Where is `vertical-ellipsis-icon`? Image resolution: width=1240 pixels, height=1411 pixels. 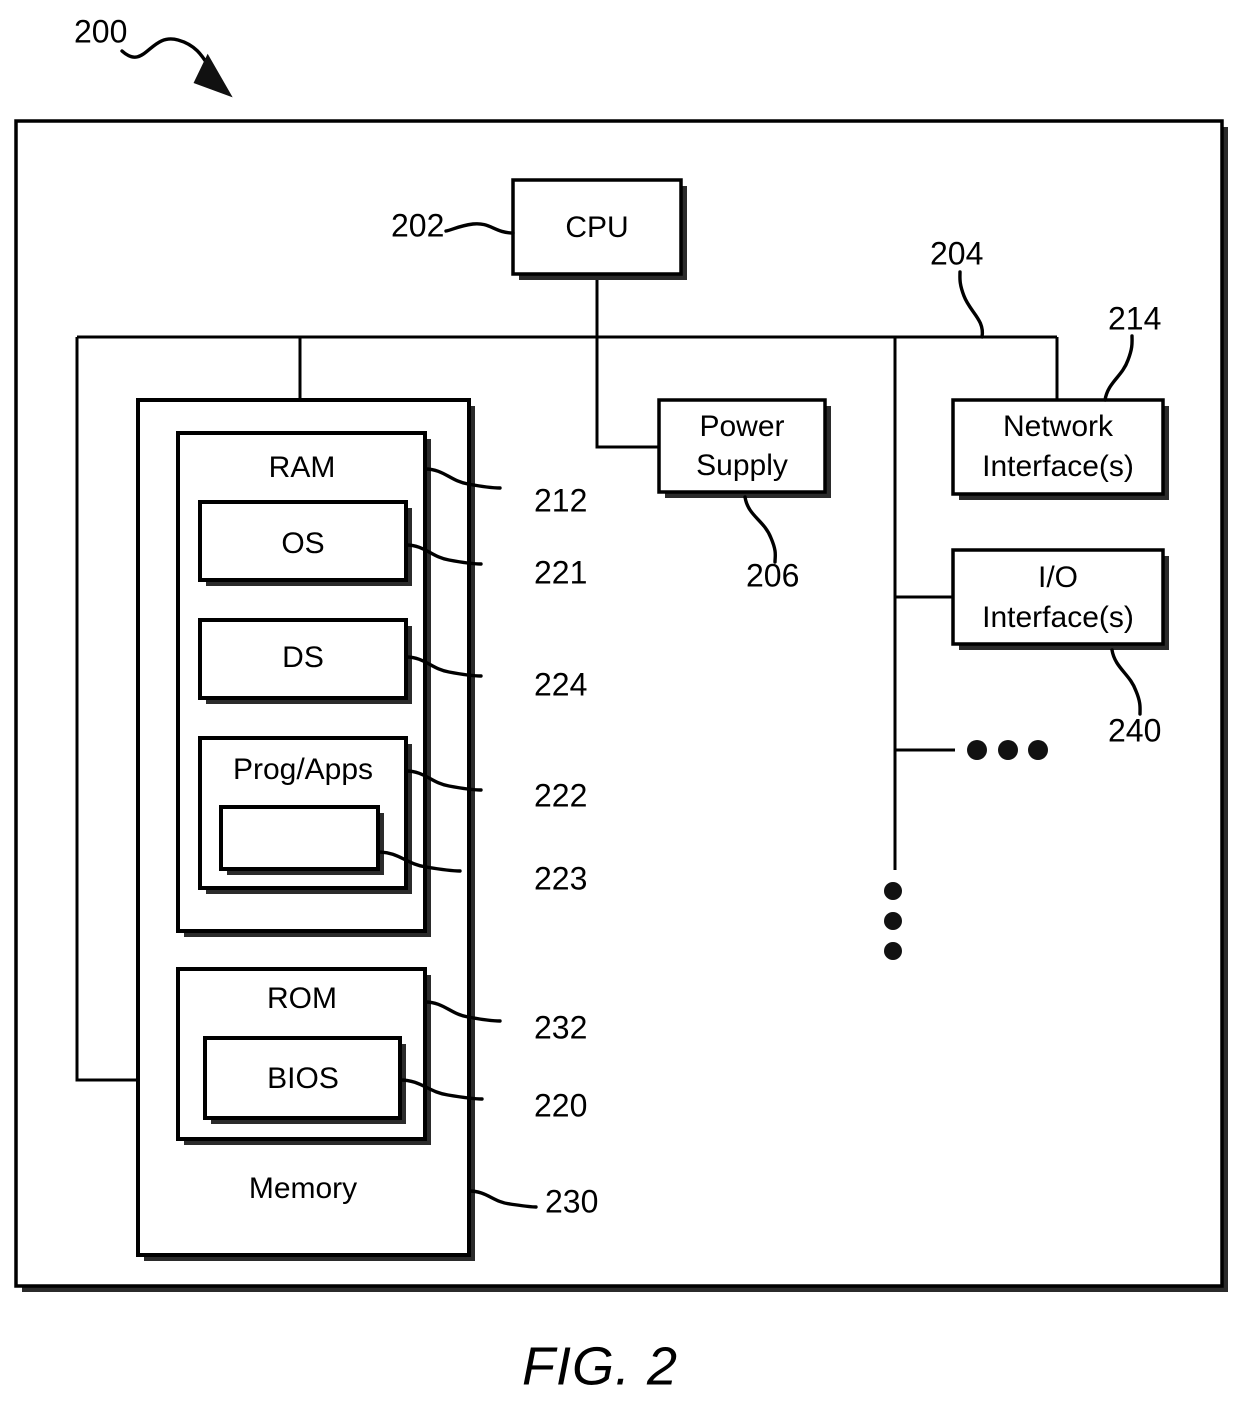
vertical-ellipsis-icon is located at coordinates (893, 921).